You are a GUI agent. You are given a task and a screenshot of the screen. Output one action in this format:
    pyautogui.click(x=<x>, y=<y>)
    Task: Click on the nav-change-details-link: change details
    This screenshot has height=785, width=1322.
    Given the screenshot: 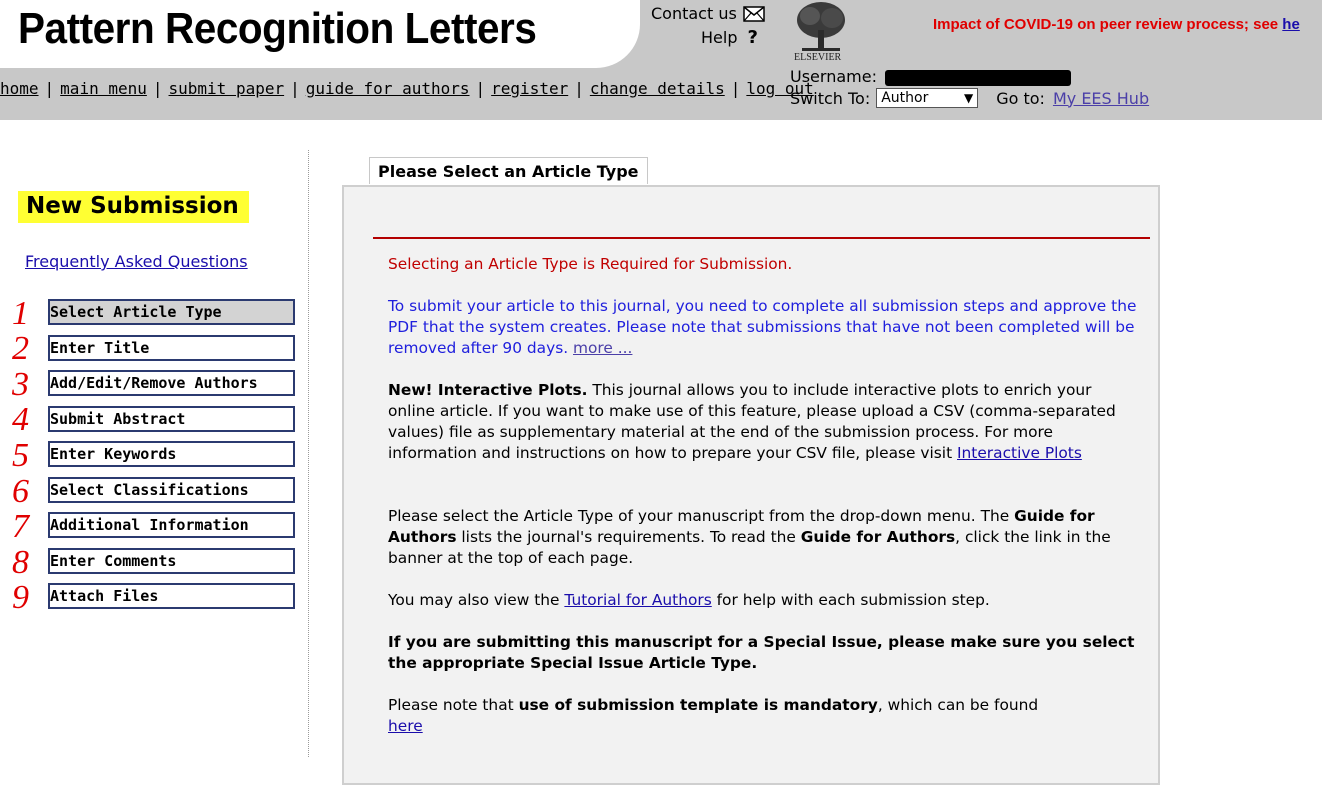 What is the action you would take?
    pyautogui.click(x=657, y=88)
    